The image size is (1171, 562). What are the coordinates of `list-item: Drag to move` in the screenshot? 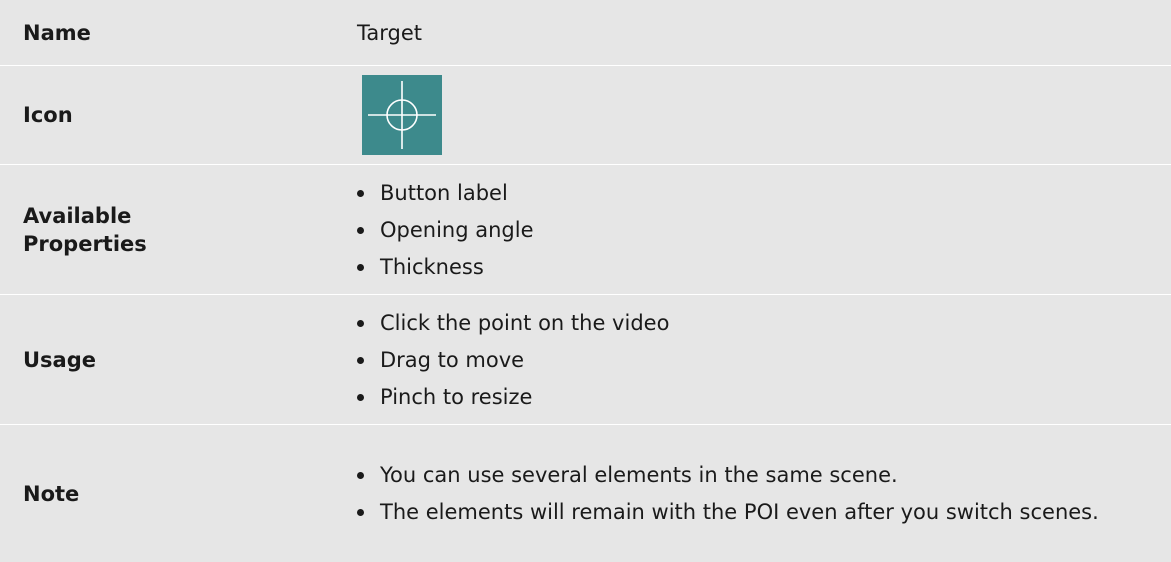 It's located at (762, 360).